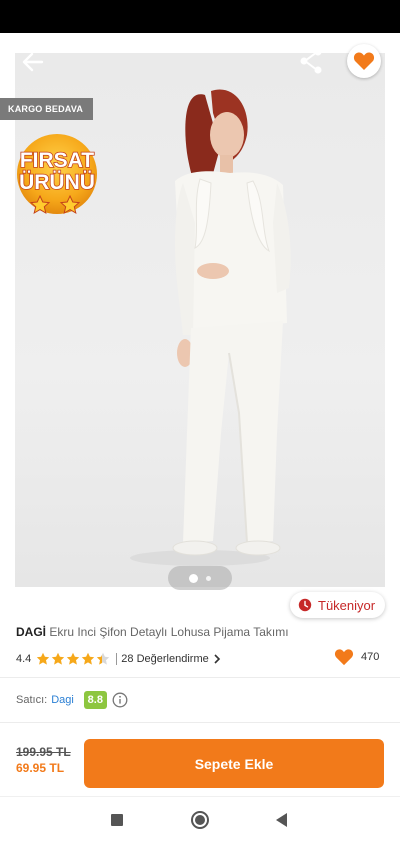  Describe the element at coordinates (57, 160) in the screenshot. I see `firsat-text-line1: FIRSAT` at that location.